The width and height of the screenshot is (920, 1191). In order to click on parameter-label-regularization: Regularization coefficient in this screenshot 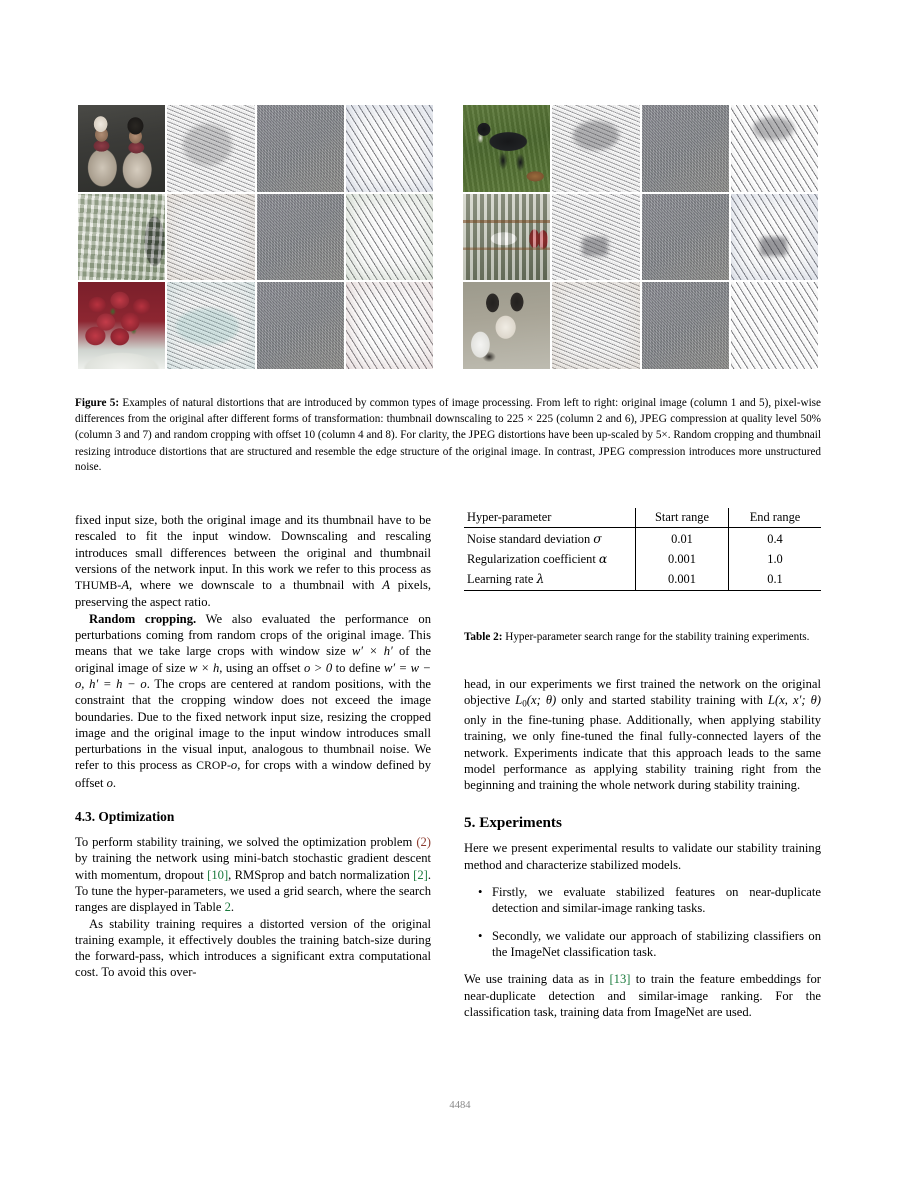, I will do `click(533, 558)`.